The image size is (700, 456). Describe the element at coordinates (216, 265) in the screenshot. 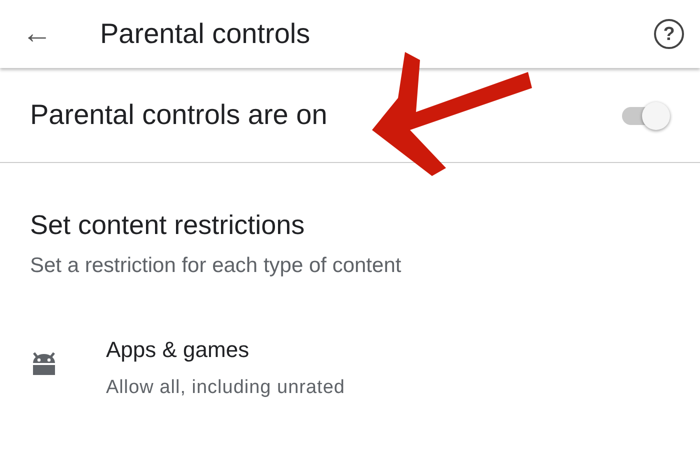

I see `section-subtitle: Set a restriction for each type of content` at that location.